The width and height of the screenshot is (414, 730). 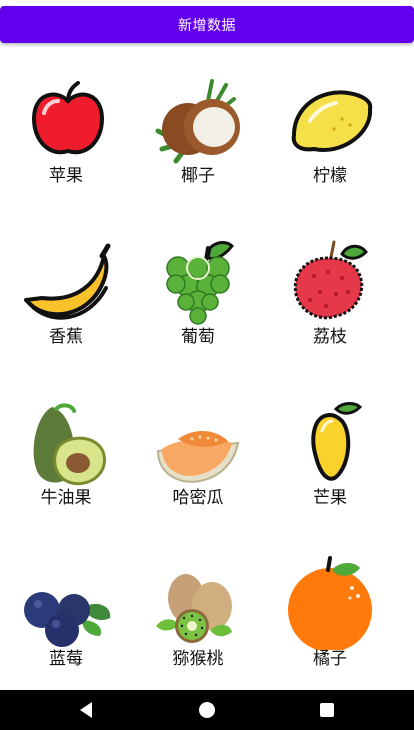 I want to click on fruit-name: 牛油果, so click(x=66, y=498).